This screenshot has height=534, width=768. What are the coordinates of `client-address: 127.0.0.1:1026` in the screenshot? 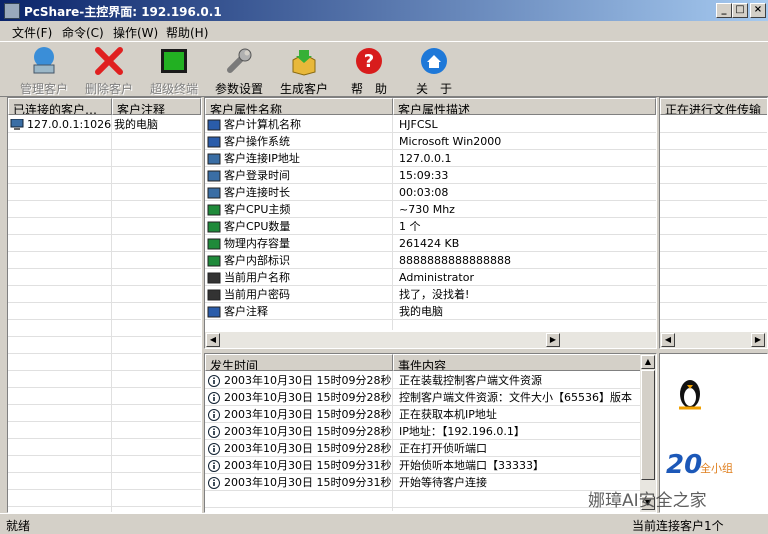 It's located at (69, 124).